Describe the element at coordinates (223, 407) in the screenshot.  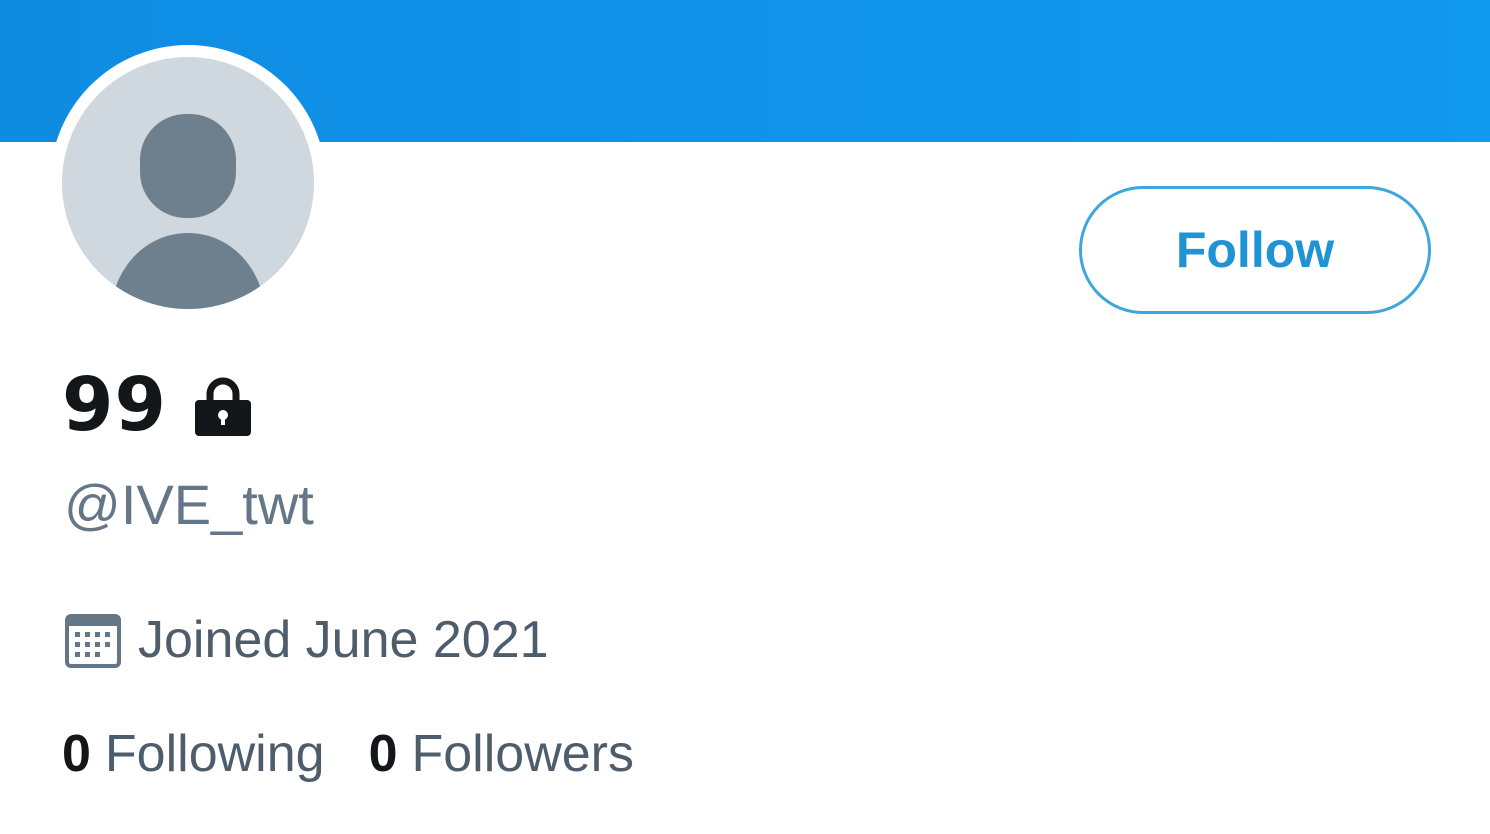
I see `lock-icon` at that location.